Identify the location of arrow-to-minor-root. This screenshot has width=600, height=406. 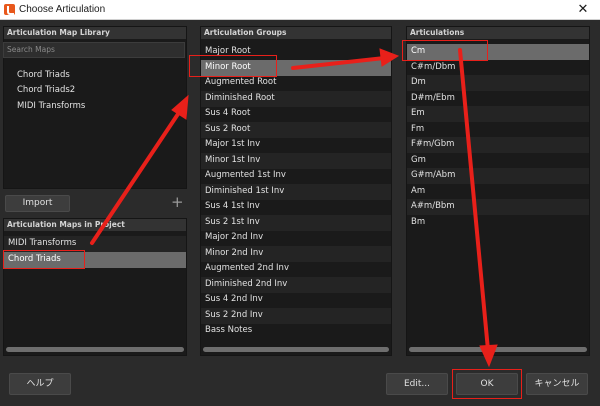
(137, 175).